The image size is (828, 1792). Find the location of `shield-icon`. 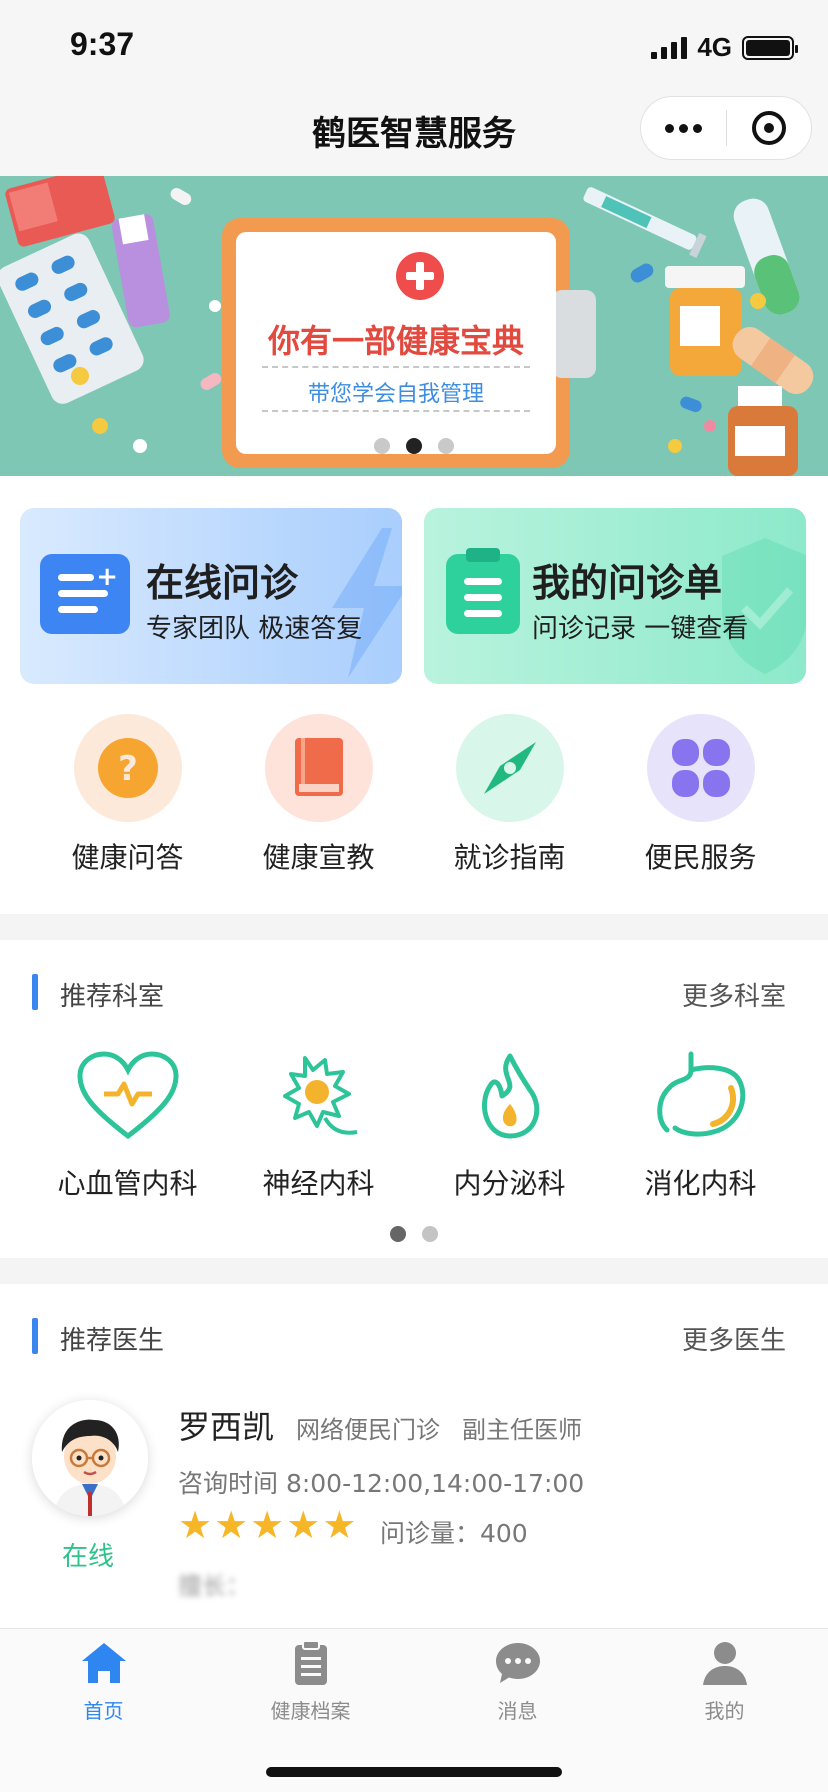

shield-icon is located at coordinates (764, 606).